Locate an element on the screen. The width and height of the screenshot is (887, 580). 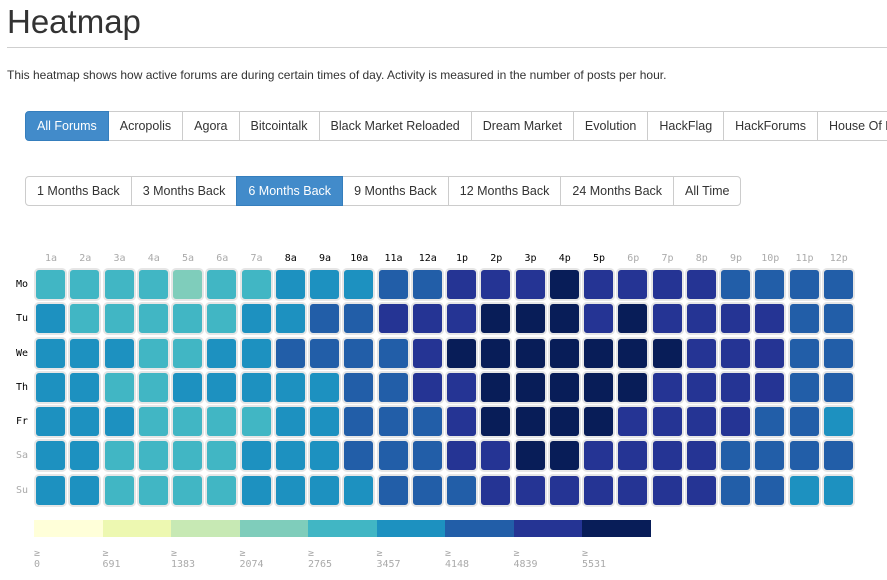
forum-tab-all-forums: All Forums is located at coordinates (67, 126).